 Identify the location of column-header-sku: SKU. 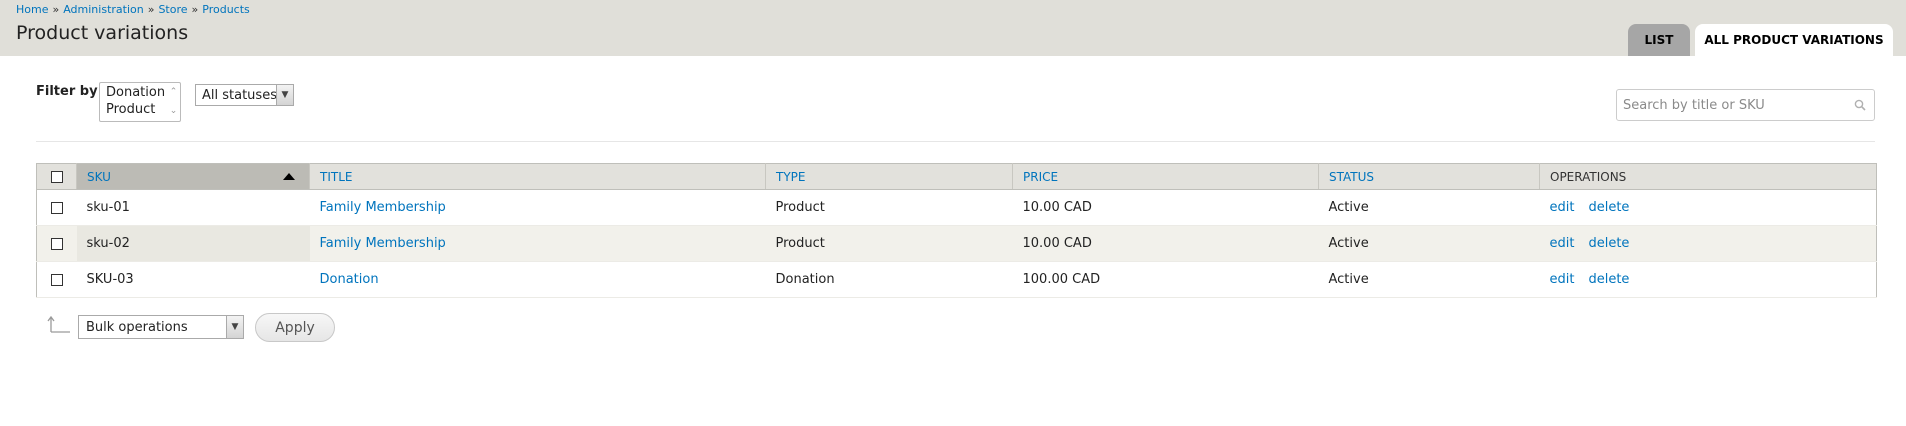
(193, 176).